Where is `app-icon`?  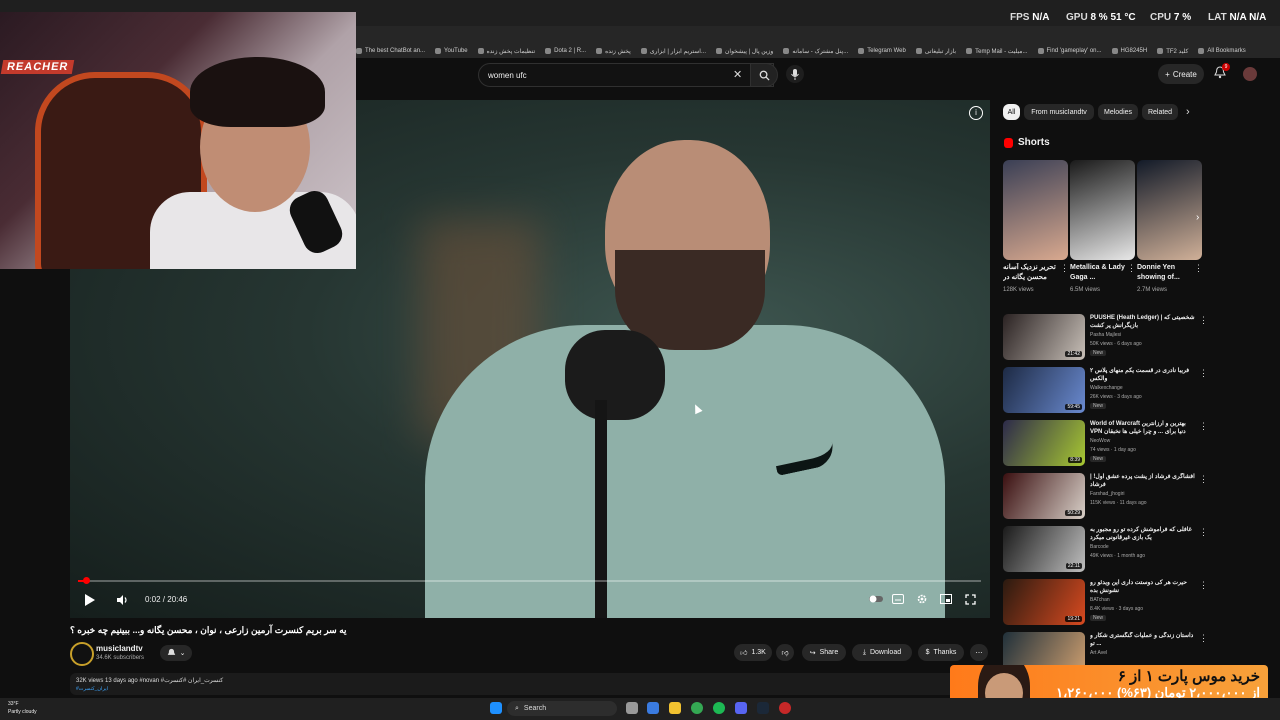
app-icon is located at coordinates (785, 708).